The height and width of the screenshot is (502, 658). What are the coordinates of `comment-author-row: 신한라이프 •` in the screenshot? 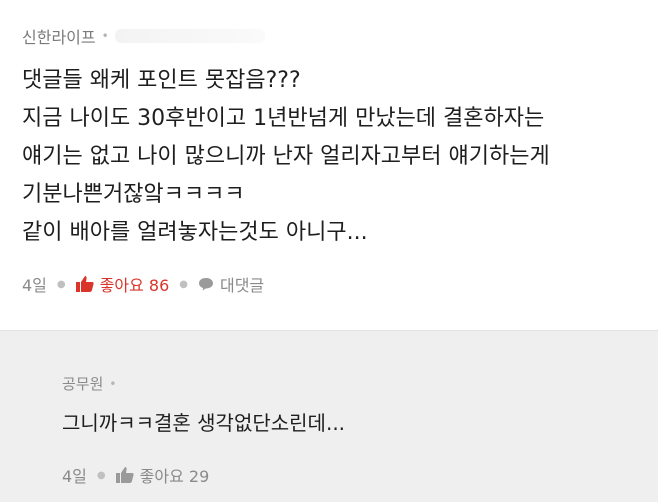 It's located at (143, 36).